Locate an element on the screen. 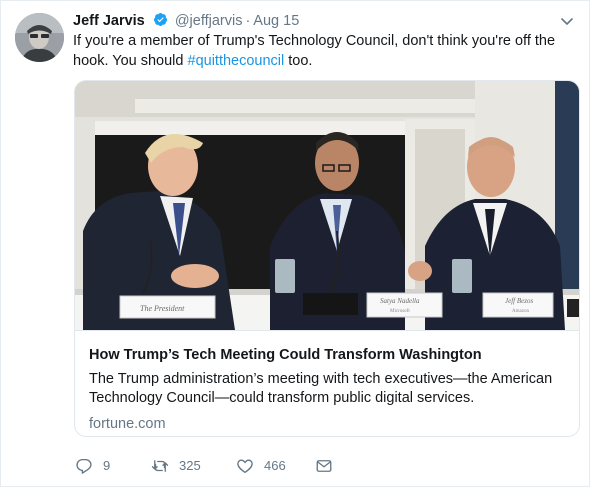 This screenshot has width=590, height=487. hashtag-link: #quitthecouncil is located at coordinates (236, 61).